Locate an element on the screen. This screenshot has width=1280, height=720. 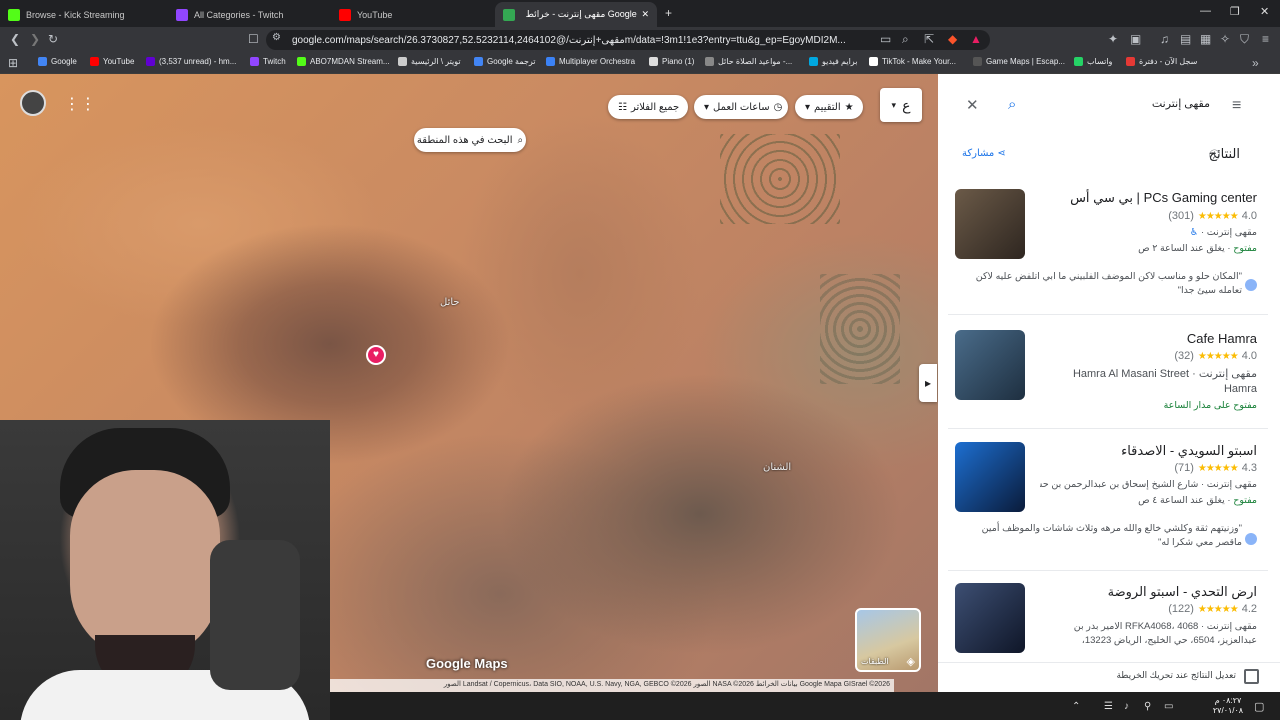
collapse-panel-button: ▸ is located at coordinates (928, 383).